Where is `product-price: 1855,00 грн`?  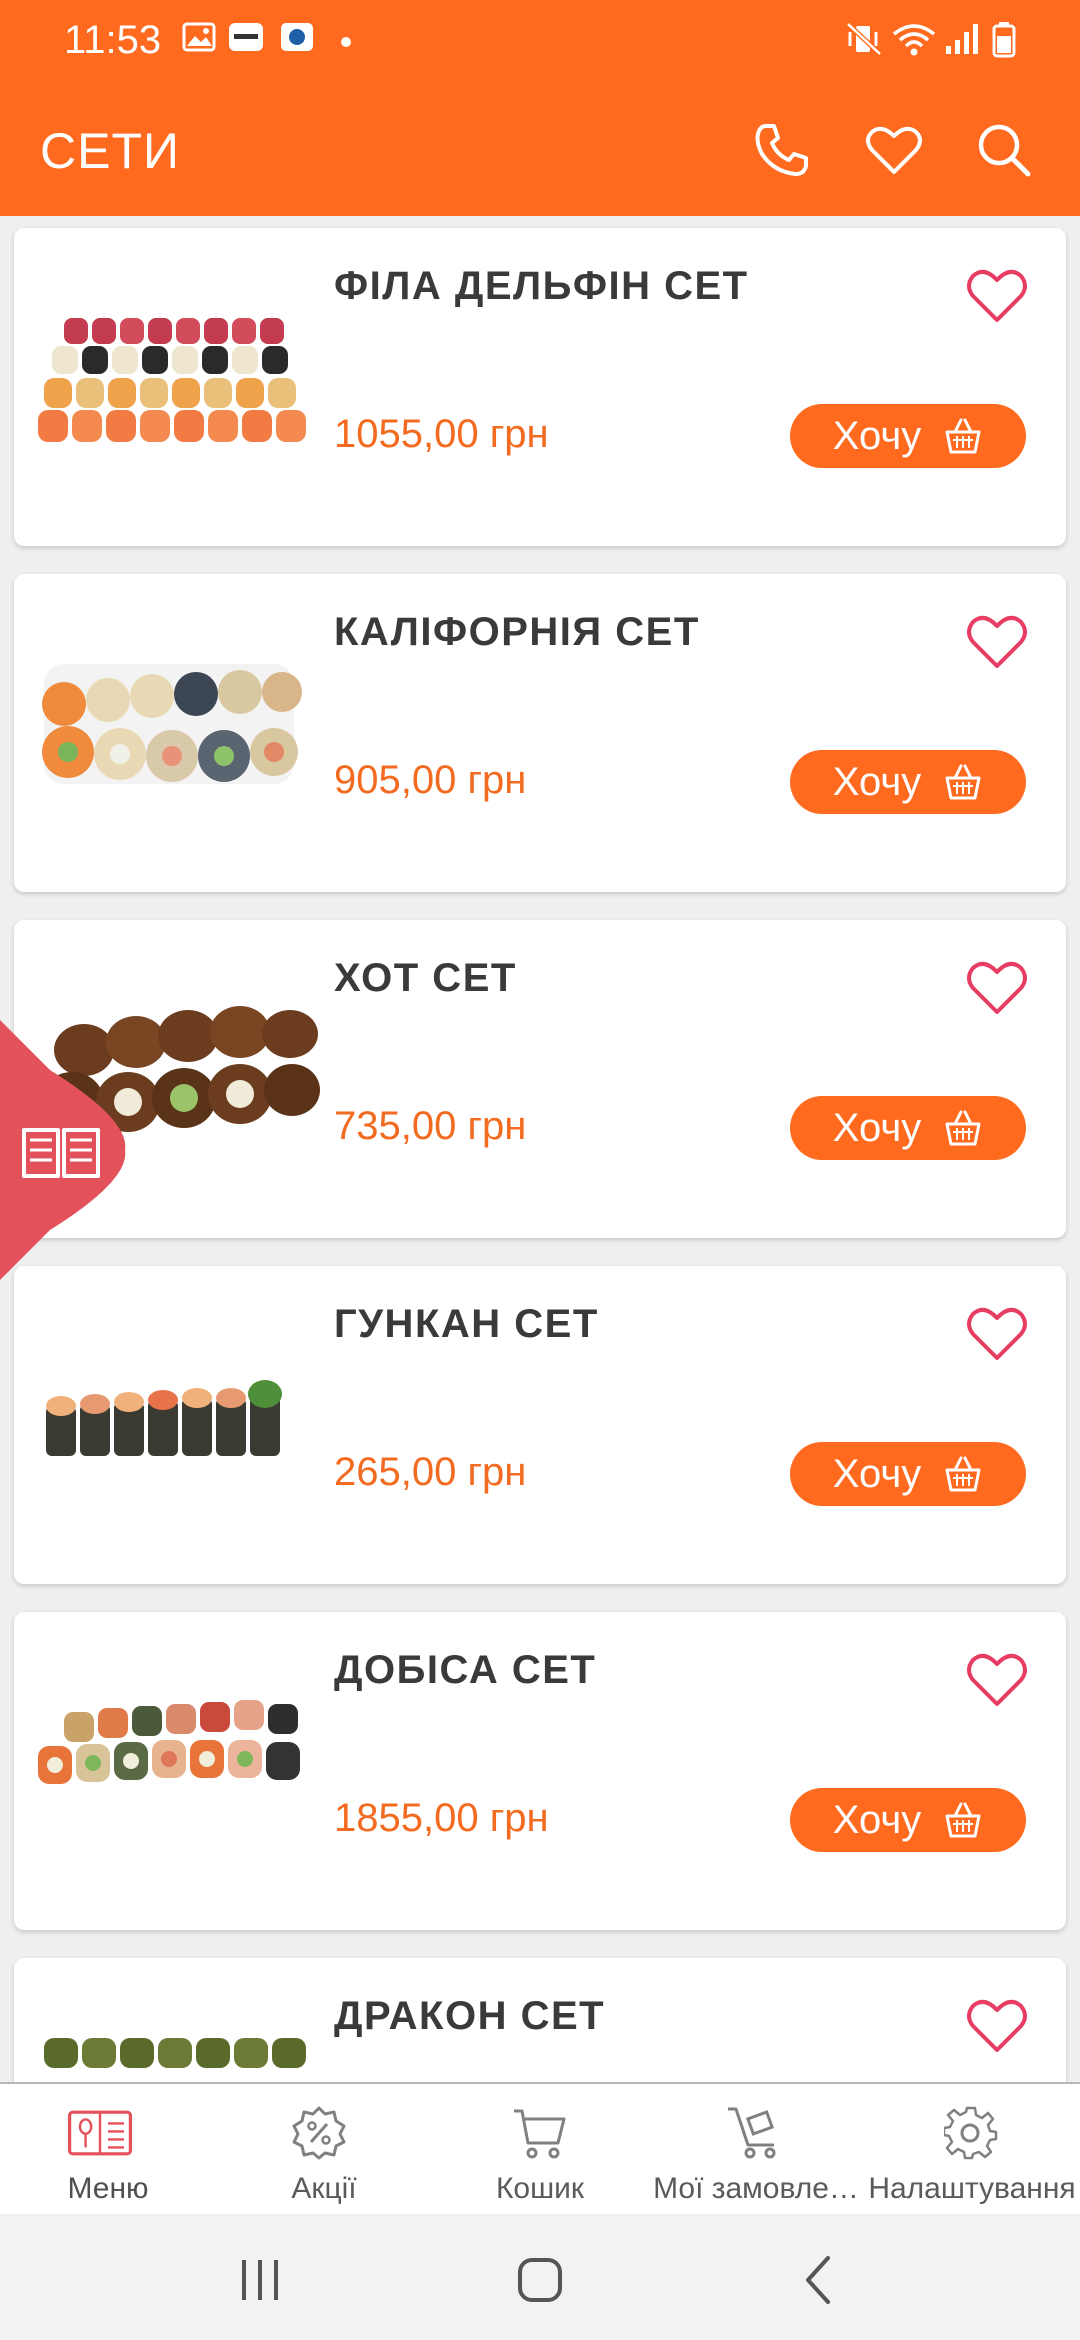
product-price: 1855,00 грн is located at coordinates (441, 1818).